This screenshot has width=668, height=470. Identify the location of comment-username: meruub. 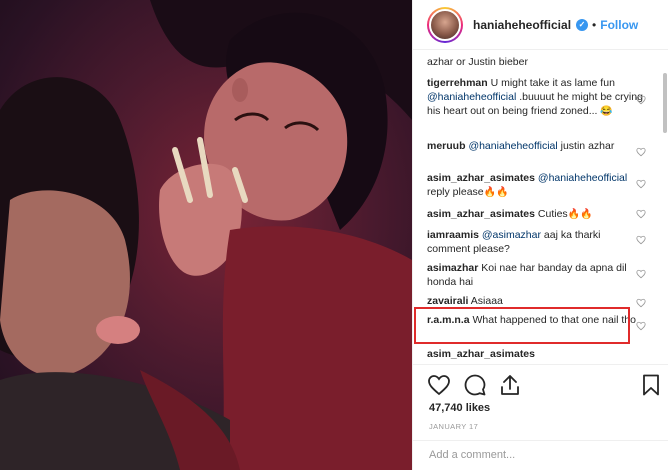
(446, 146).